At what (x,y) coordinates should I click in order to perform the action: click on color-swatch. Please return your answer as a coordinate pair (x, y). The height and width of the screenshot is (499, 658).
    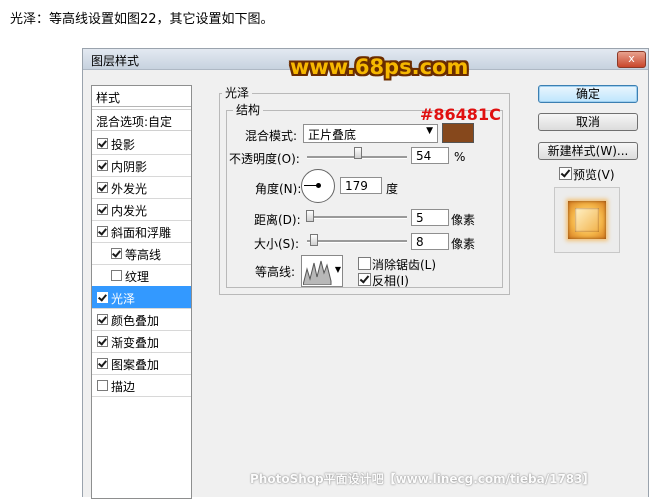
    Looking at the image, I should click on (458, 133).